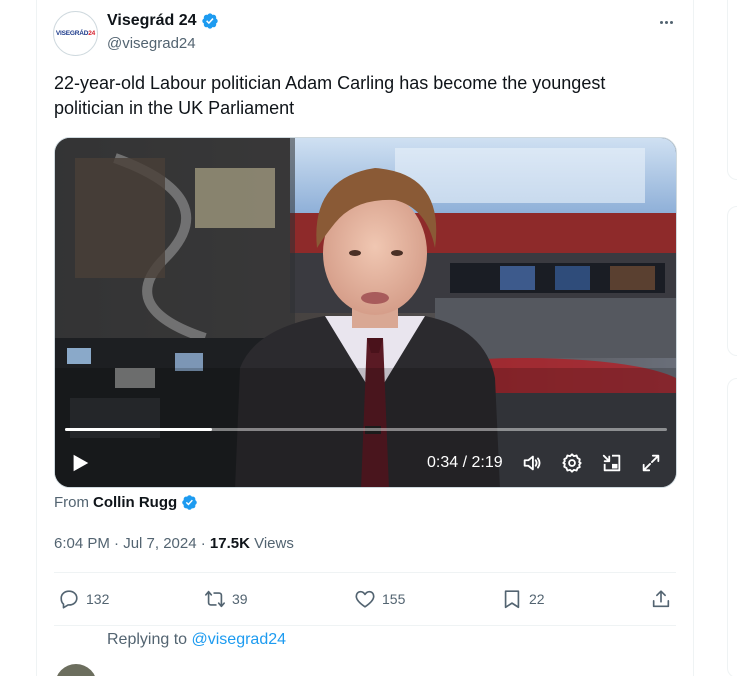 The image size is (737, 676). What do you see at coordinates (83, 599) in the screenshot?
I see `reply-button: 132` at bounding box center [83, 599].